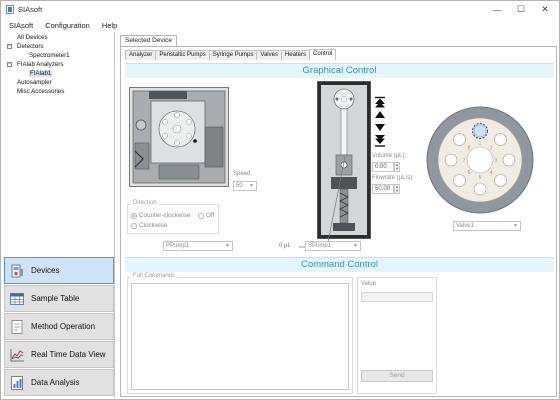 The height and width of the screenshot is (400, 560). I want to click on nav-sample-table: Sample Table, so click(59, 298).